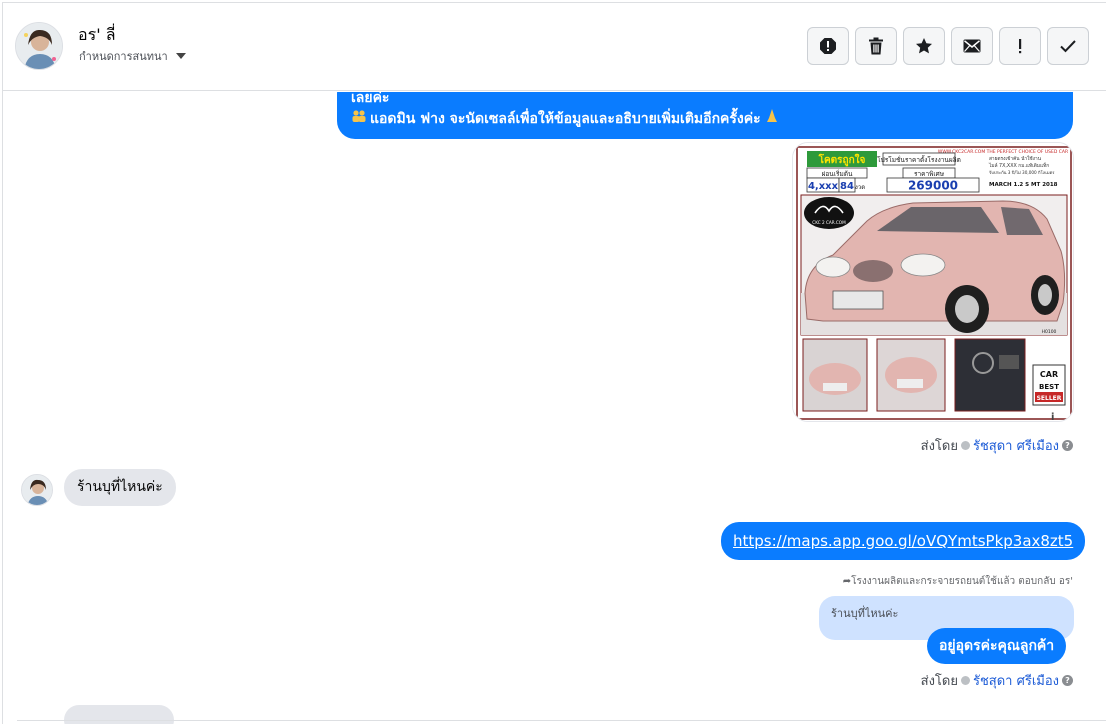  Describe the element at coordinates (919, 159) in the screenshot. I see `ad-promo-title: โปรโมชั่นราคาตั้งโรงงานผลิต` at that location.